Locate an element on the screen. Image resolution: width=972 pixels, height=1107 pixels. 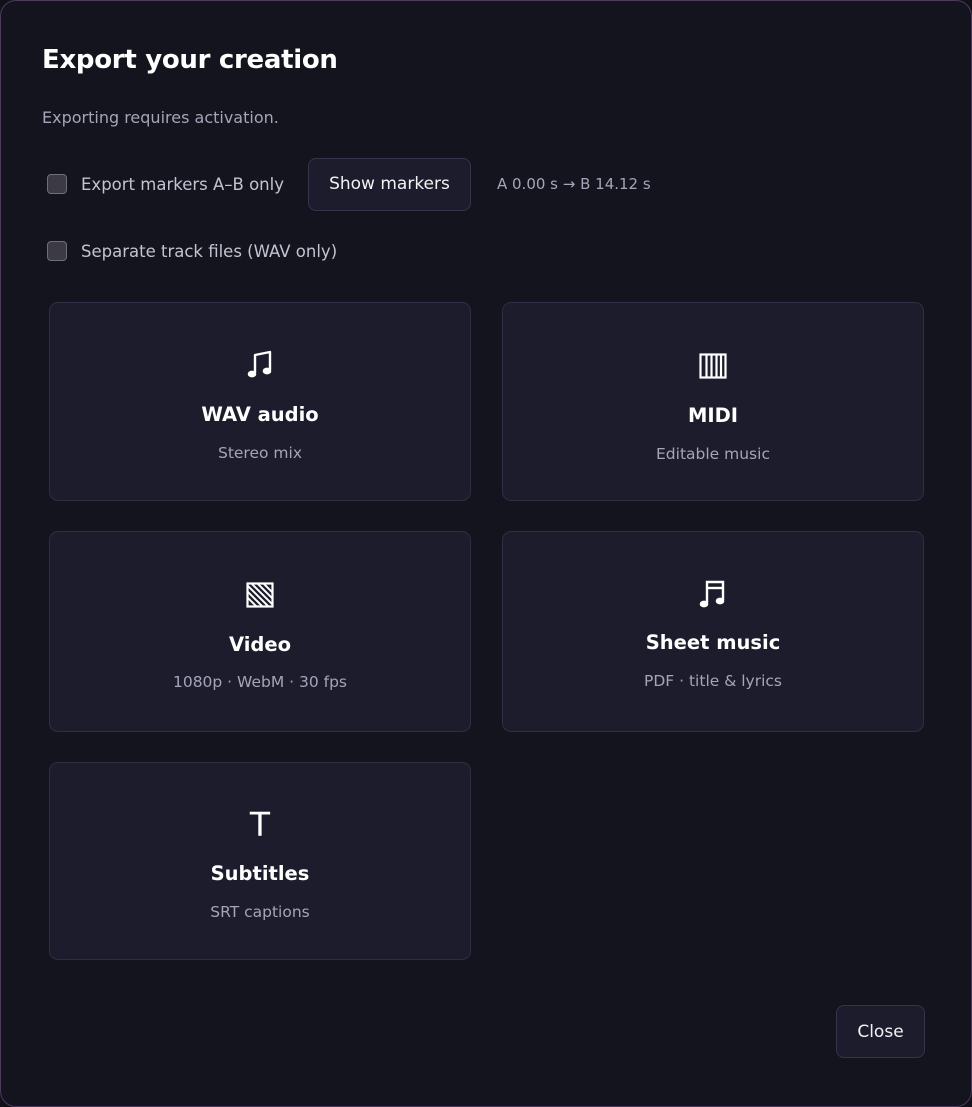
separate-tracks-row: Separate track files (WAV only) is located at coordinates (192, 251).